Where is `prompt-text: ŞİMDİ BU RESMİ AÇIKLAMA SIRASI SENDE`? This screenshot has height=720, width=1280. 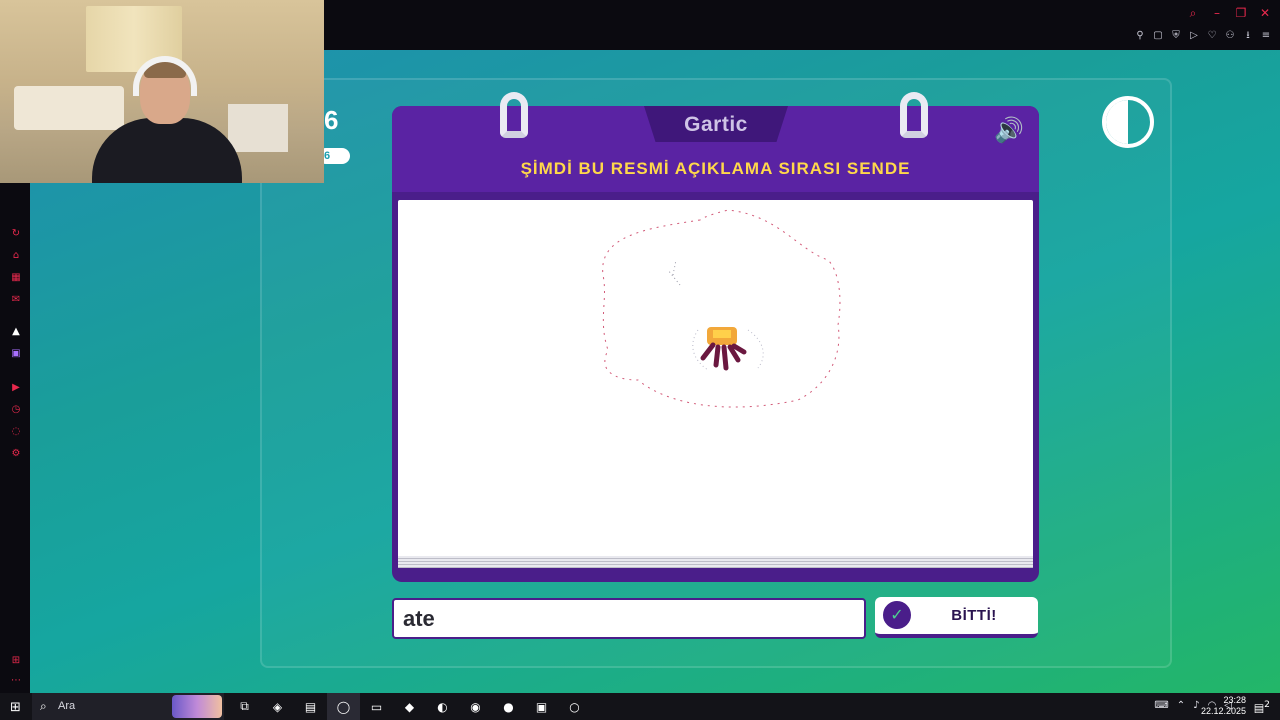 prompt-text: ŞİMDİ BU RESMİ AÇIKLAMA SIRASI SENDE is located at coordinates (715, 168).